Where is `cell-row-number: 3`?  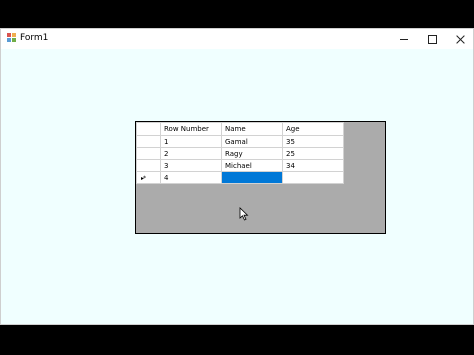
cell-row-number: 3 is located at coordinates (191, 165).